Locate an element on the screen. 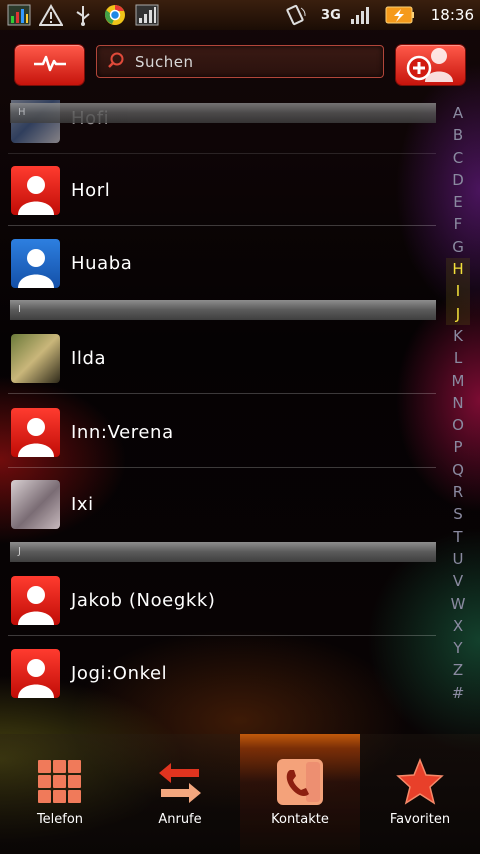  warning-icon is located at coordinates (51, 15).